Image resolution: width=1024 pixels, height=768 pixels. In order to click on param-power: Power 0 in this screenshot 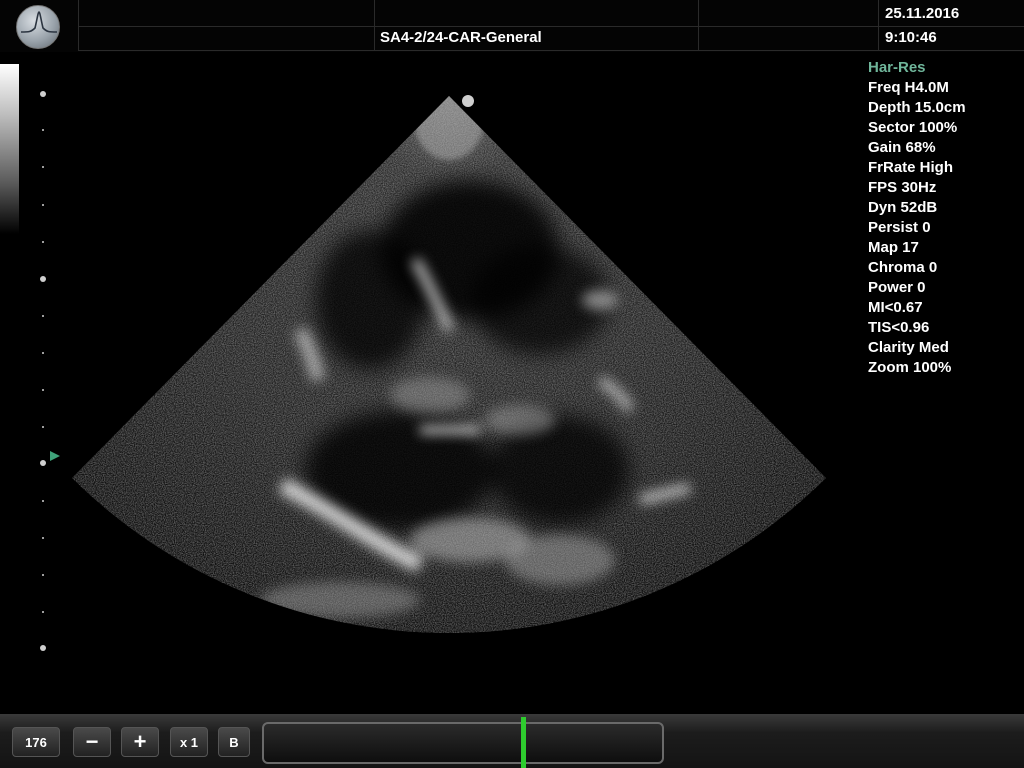, I will do `click(897, 287)`.